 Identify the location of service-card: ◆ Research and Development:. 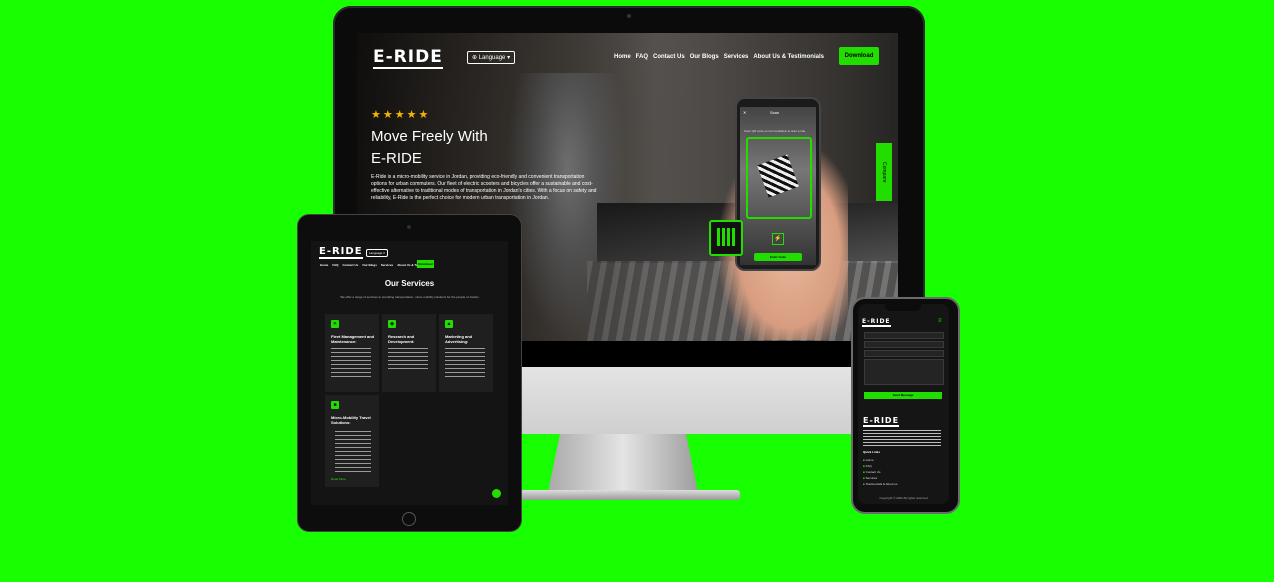
(409, 353).